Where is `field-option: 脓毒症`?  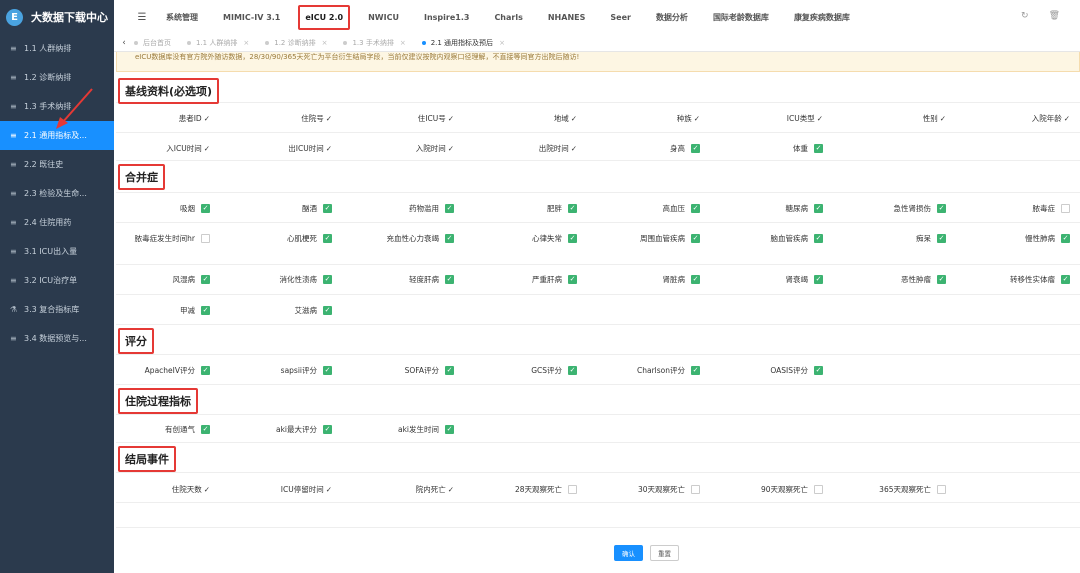
field-option: 脓毒症 is located at coordinates (1023, 209).